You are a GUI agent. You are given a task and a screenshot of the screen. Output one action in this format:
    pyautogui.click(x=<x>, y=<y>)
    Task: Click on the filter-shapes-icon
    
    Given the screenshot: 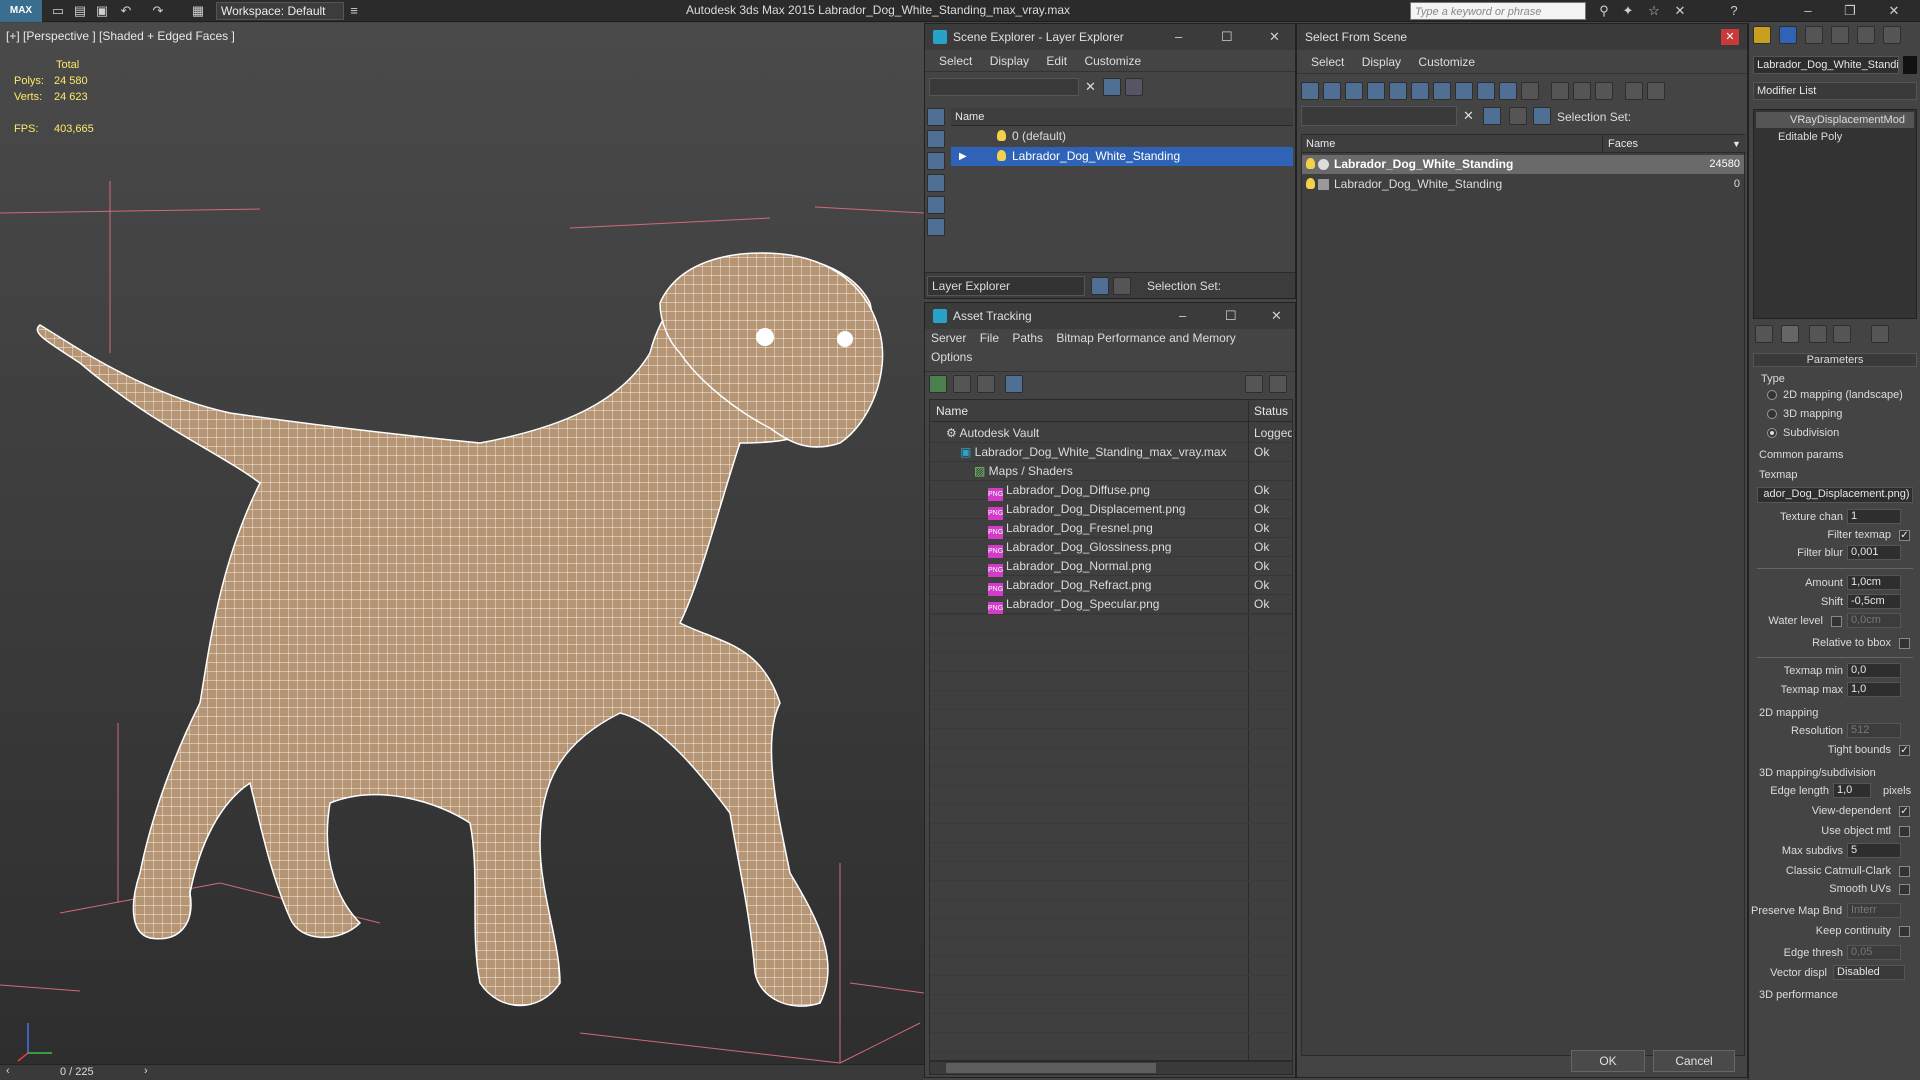 What is the action you would take?
    pyautogui.click(x=1332, y=91)
    